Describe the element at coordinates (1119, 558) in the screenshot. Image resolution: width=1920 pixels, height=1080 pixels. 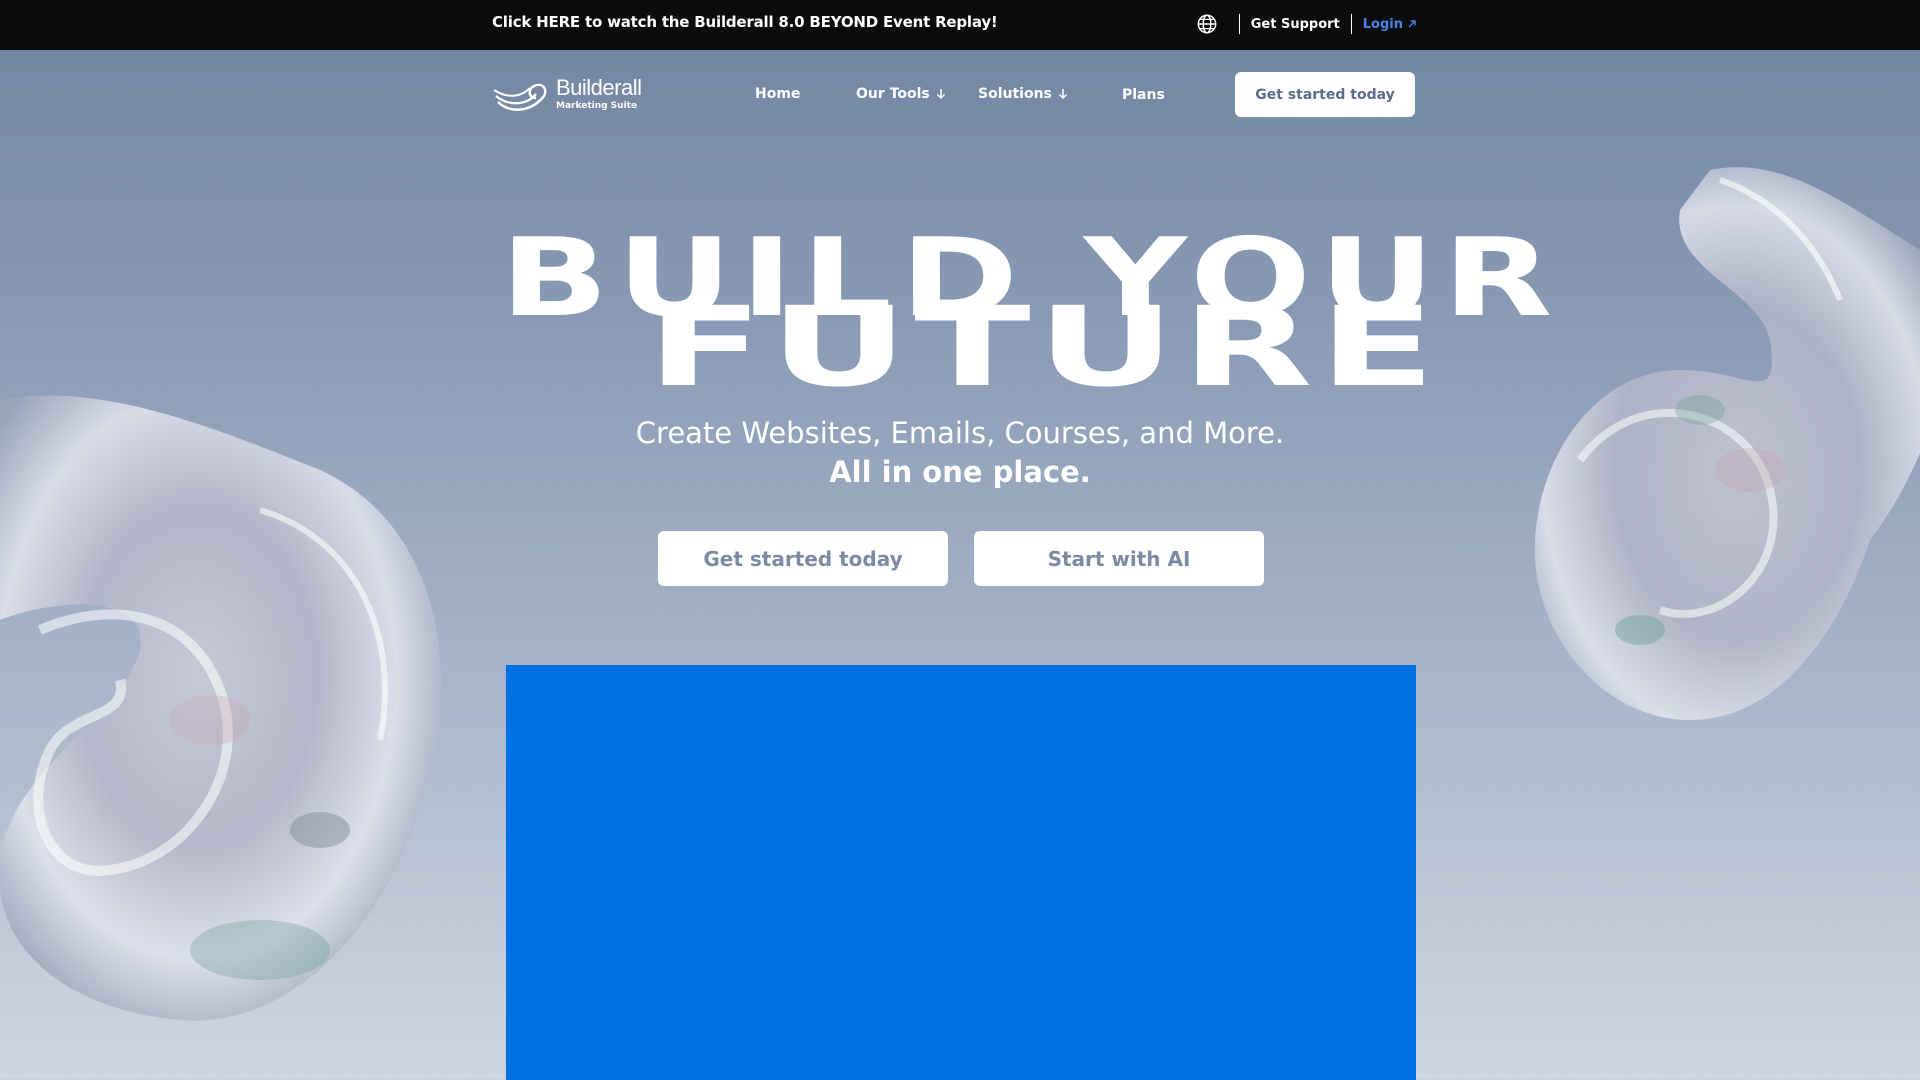
I see `start-with-ai-button: Start with AI` at that location.